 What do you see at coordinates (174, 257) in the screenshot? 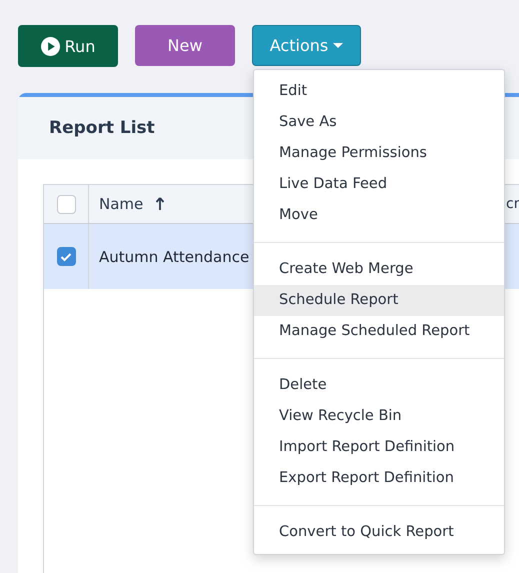
I see `table-cell: Autumn Attendance` at bounding box center [174, 257].